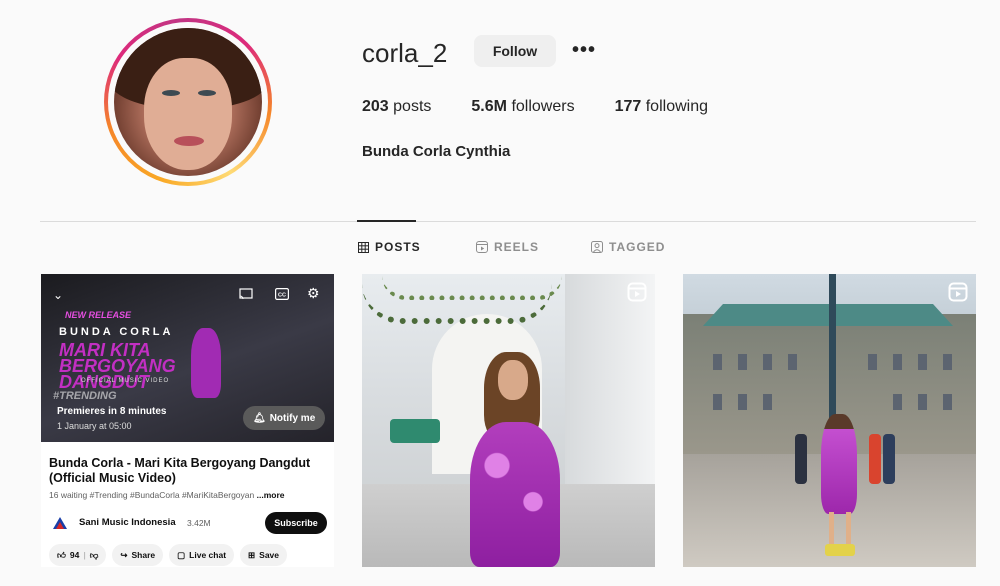 Image resolution: width=1000 pixels, height=586 pixels. What do you see at coordinates (482, 247) in the screenshot?
I see `reels-icon` at bounding box center [482, 247].